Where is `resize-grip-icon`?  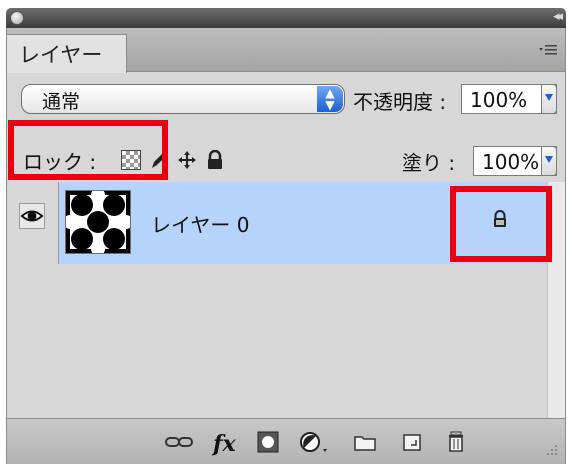
resize-grip-icon is located at coordinates (551, 454).